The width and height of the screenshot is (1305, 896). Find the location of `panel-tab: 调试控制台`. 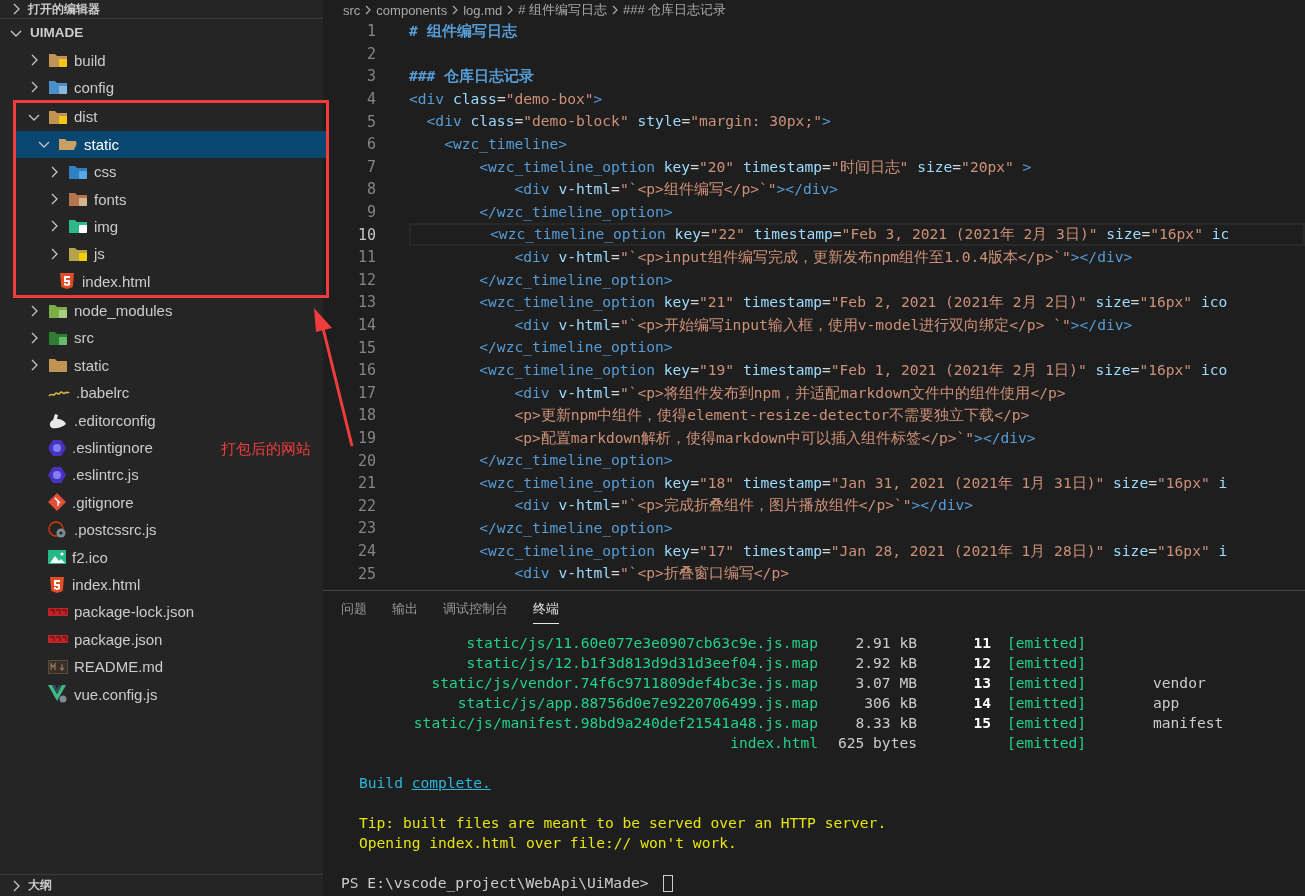

panel-tab: 调试控制台 is located at coordinates (475, 612).